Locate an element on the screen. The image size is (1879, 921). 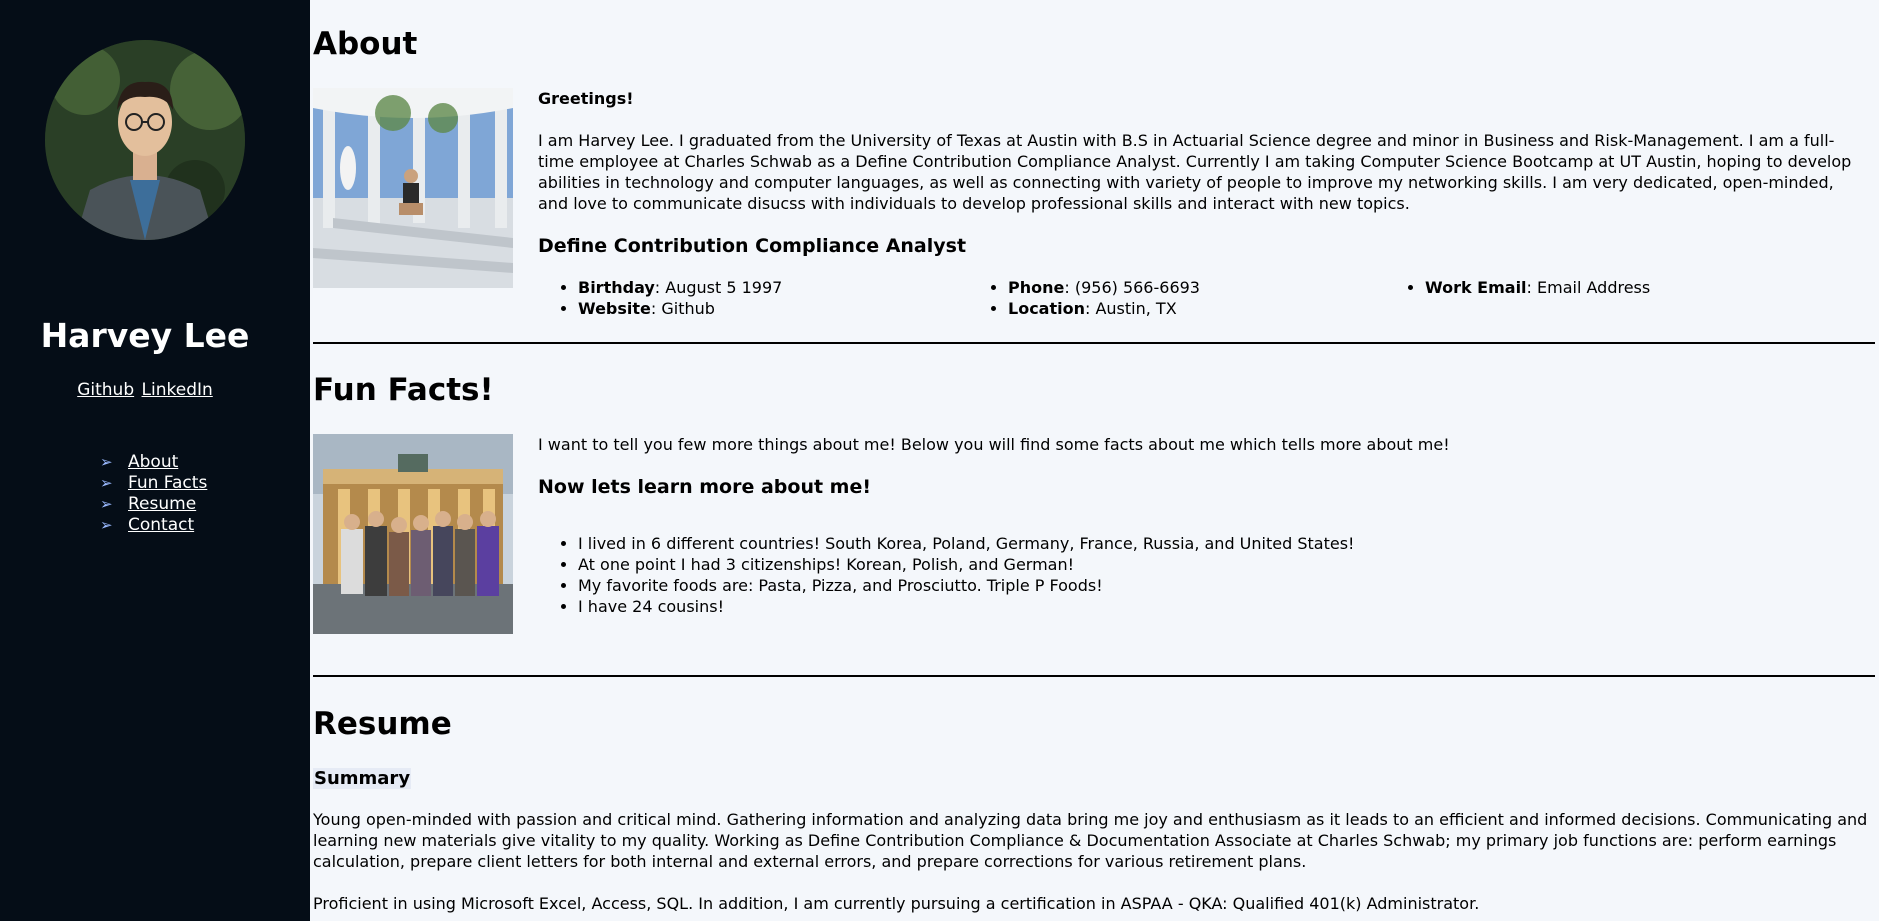
email-value: : Email Address is located at coordinates (1588, 287).